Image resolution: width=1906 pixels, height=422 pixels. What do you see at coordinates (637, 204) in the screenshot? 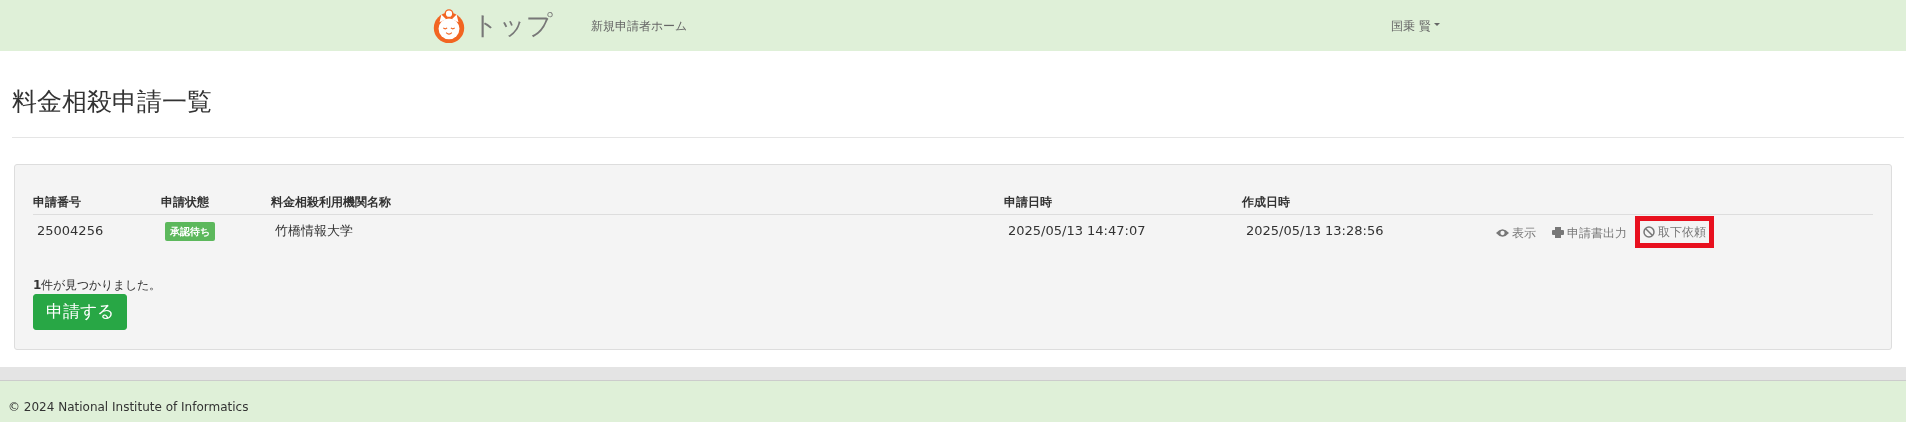
I see `column-header: 料金相殺利用機関名称` at bounding box center [637, 204].